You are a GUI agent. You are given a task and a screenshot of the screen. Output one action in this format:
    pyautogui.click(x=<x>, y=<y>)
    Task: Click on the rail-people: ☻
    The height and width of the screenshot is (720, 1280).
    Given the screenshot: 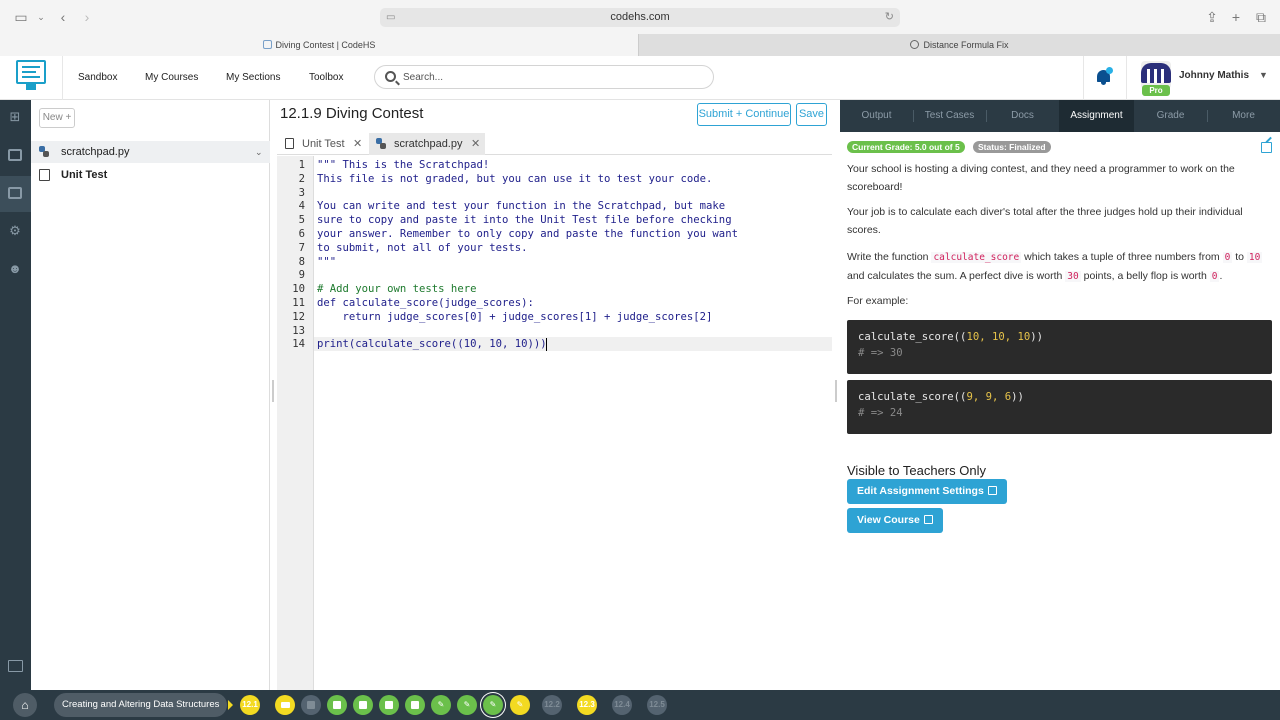 What is the action you would take?
    pyautogui.click(x=15, y=270)
    